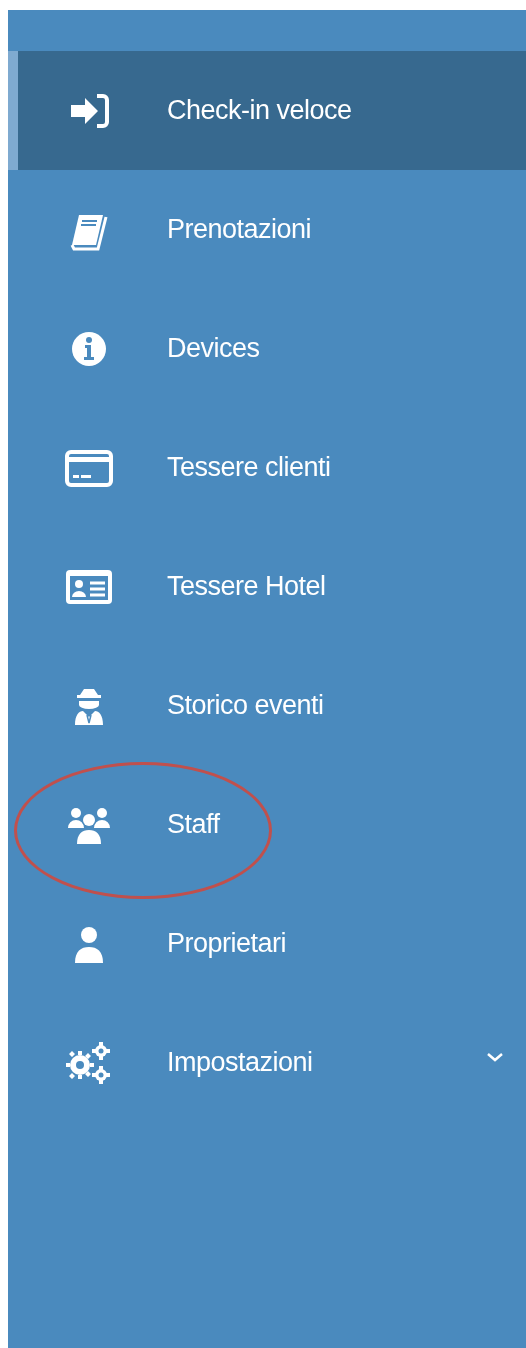 This screenshot has height=1348, width=526. What do you see at coordinates (227, 944) in the screenshot?
I see `menu-label: Proprietari` at bounding box center [227, 944].